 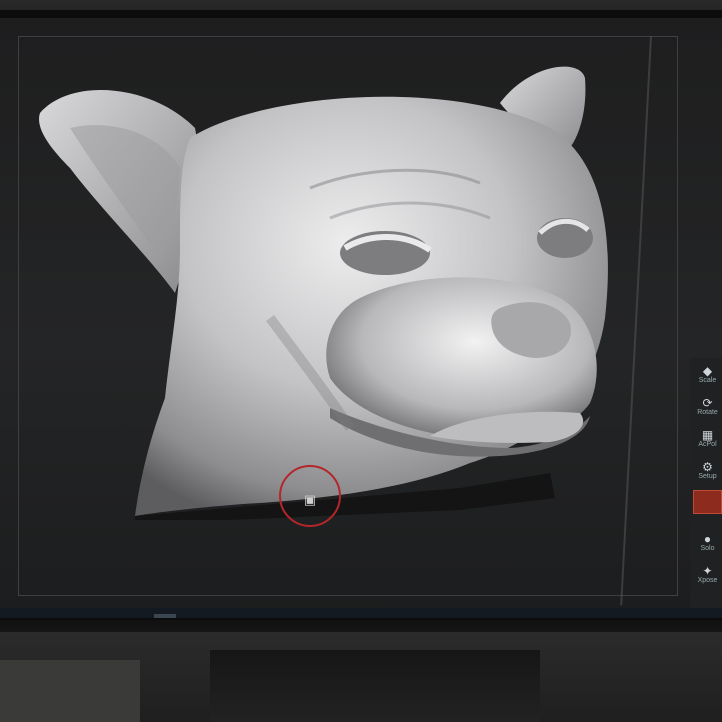 I want to click on xpose-icon: ✦, so click(x=707, y=570).